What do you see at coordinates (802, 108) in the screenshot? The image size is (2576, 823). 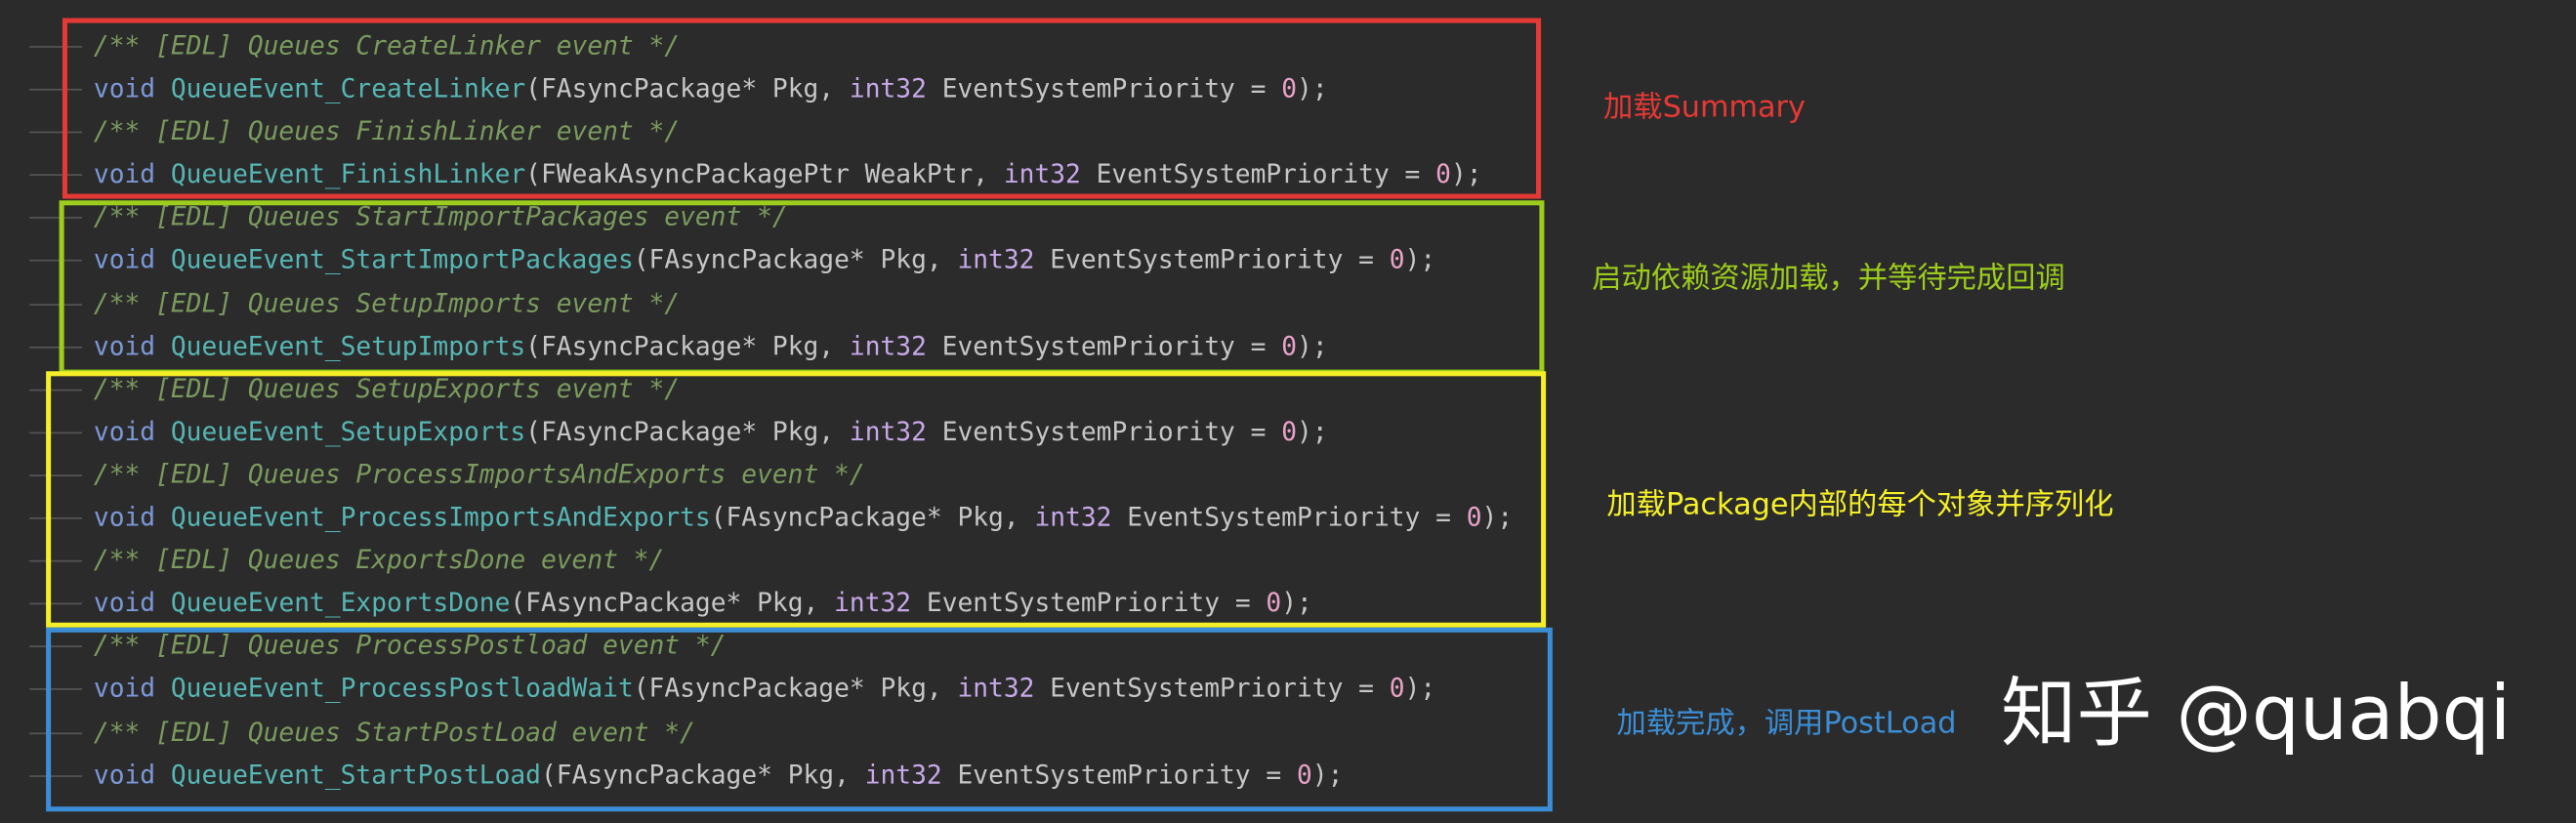 I see `highlight-box-red` at bounding box center [802, 108].